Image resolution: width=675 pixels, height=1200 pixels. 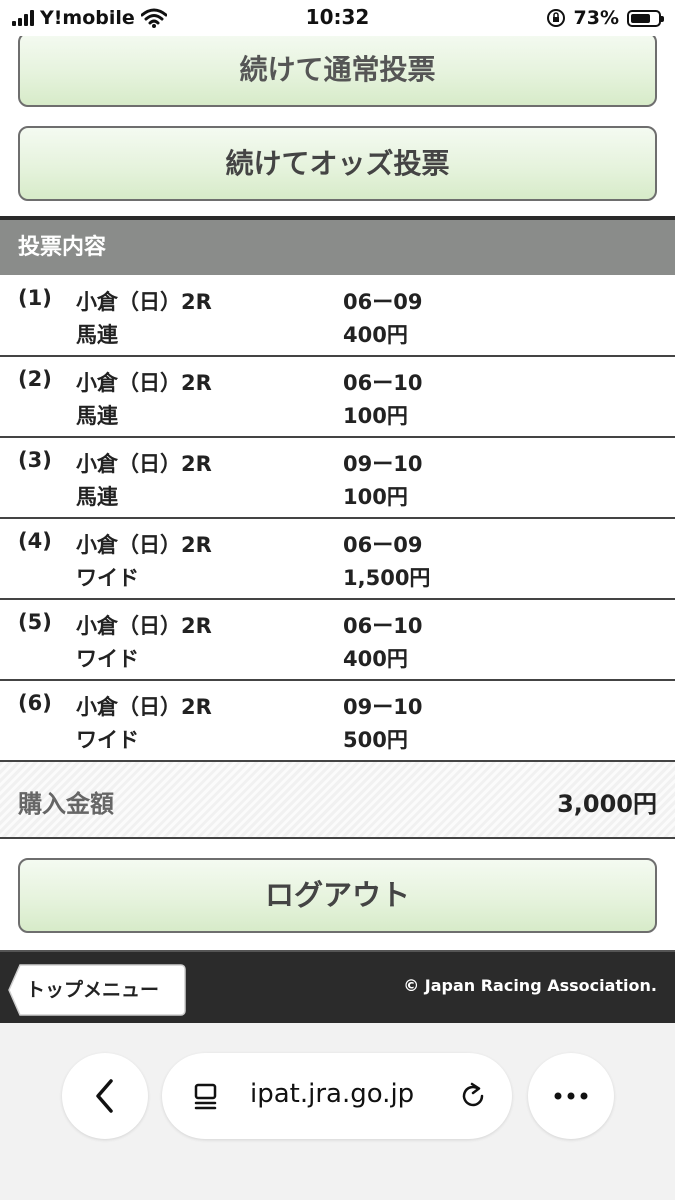 I want to click on chevron-left-icon, so click(x=104, y=1096).